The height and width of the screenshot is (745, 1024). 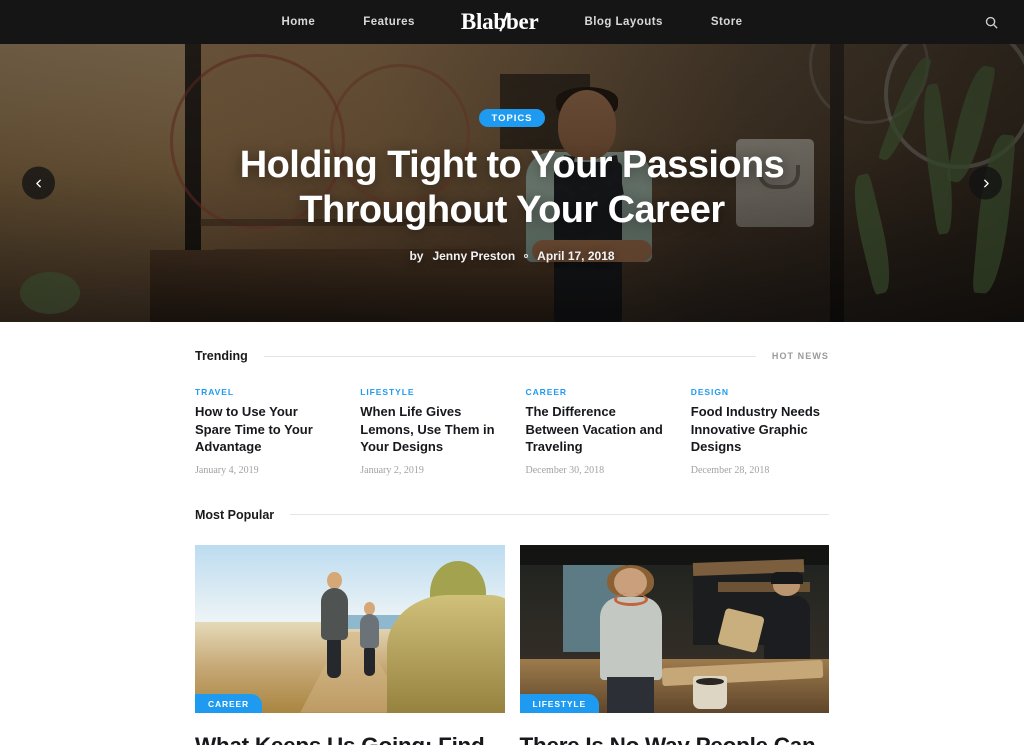 I want to click on trending-header: Trending HOT NEWS, so click(x=512, y=342).